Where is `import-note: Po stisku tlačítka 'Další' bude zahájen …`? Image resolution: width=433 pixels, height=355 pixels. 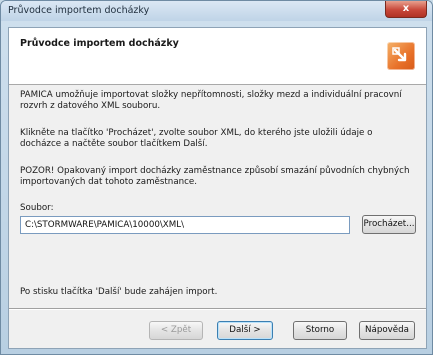
import-note: Po stisku tlačítka 'Další' bude zahájen … is located at coordinates (119, 292).